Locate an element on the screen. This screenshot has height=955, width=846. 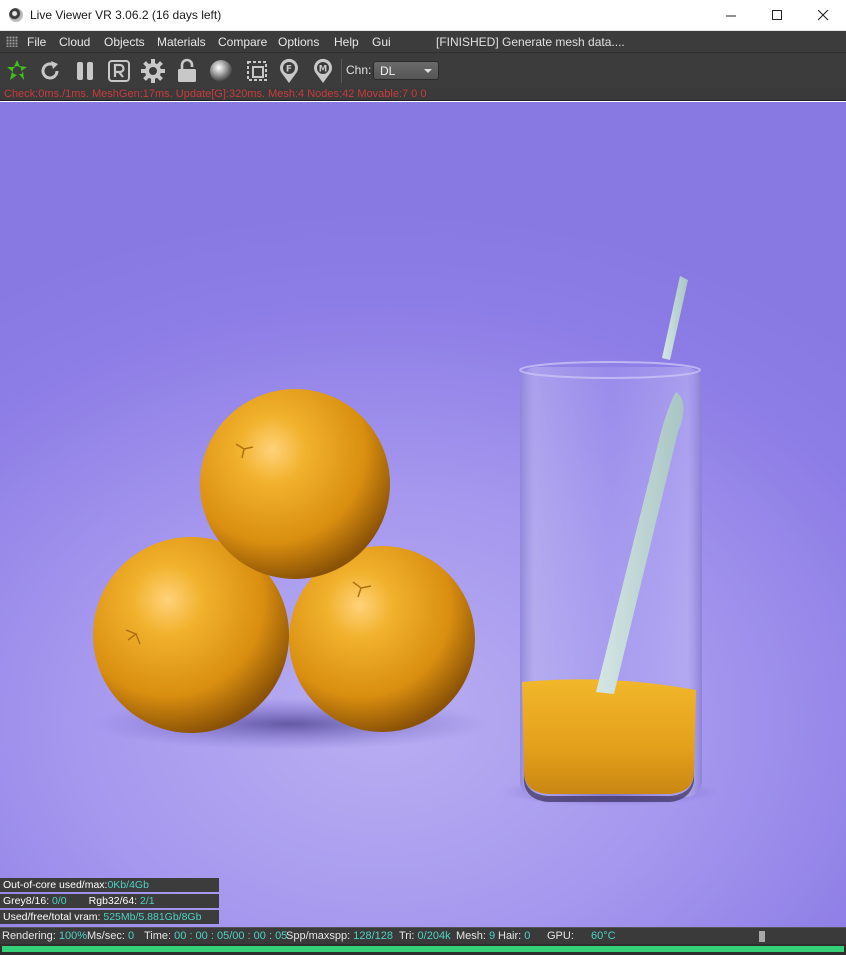
region-render-icon is located at coordinates (119, 71).